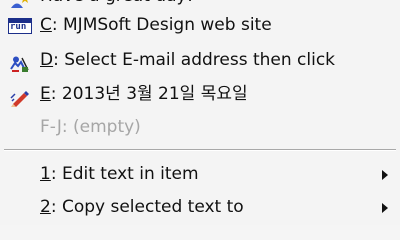 The image size is (400, 240). I want to click on menu-item-date: E: 2013년 3월 21일 목요일, so click(200, 94).